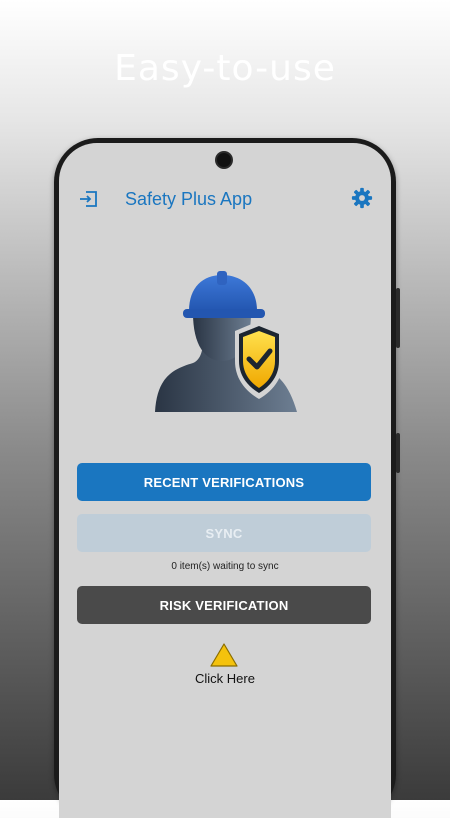  I want to click on phone-power-button, so click(398, 453).